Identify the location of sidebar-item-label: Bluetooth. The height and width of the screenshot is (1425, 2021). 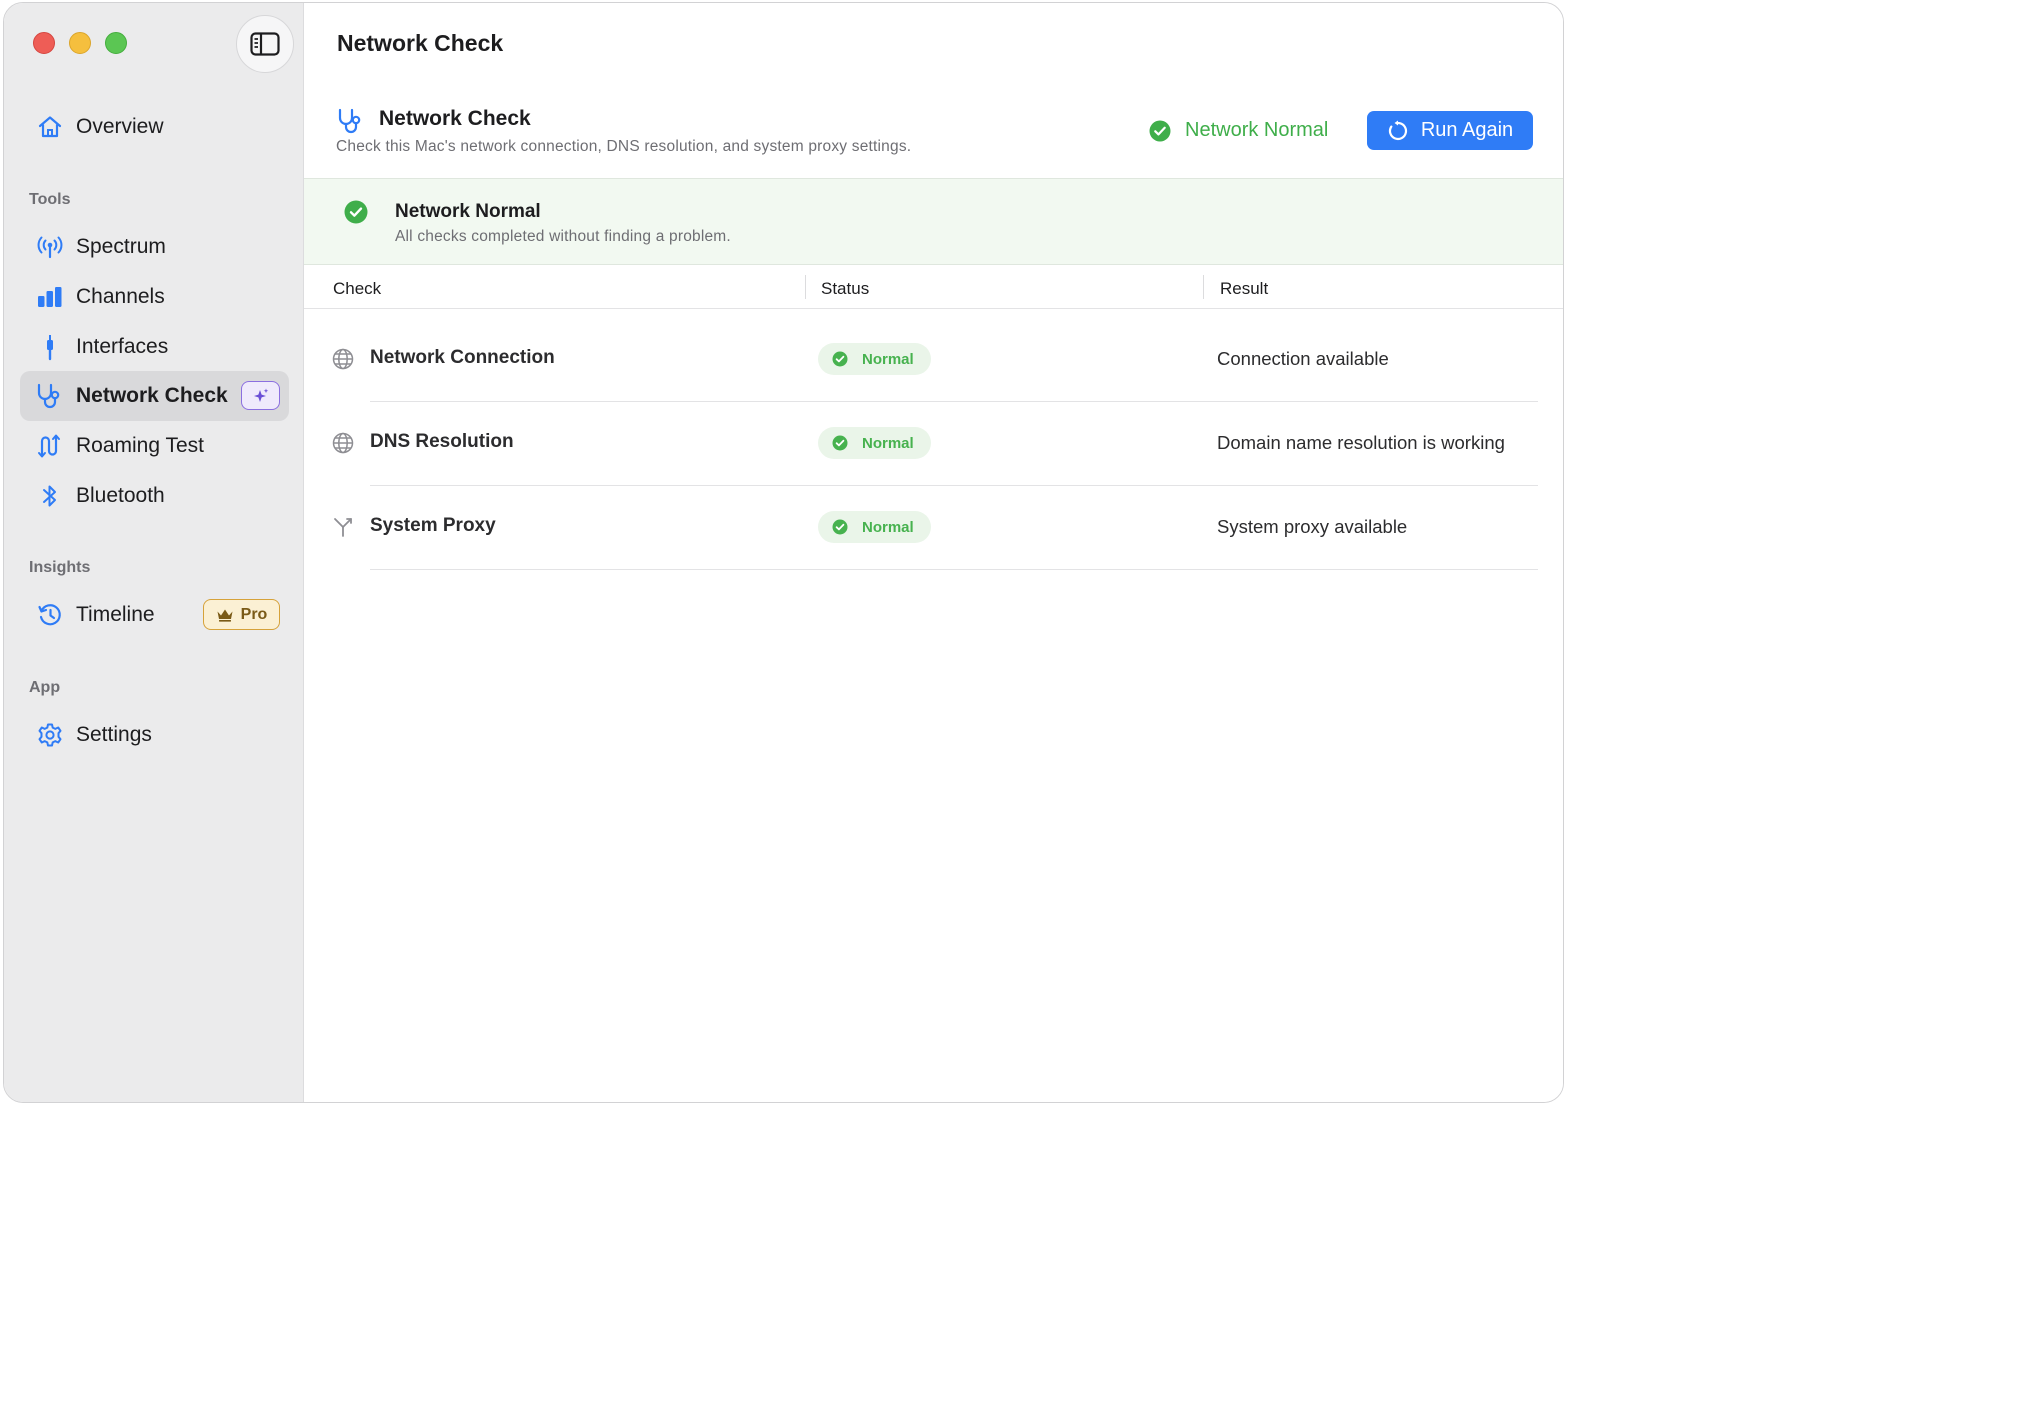
(120, 495).